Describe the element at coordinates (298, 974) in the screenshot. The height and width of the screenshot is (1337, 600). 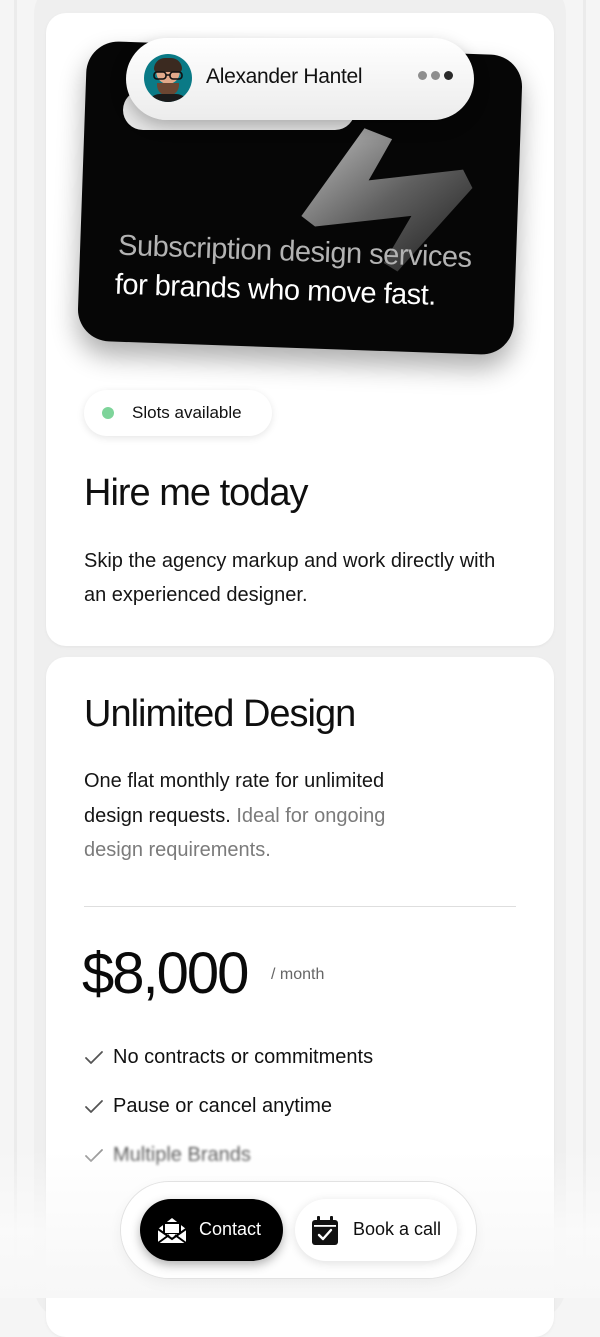
I see `plan-period: / month` at that location.